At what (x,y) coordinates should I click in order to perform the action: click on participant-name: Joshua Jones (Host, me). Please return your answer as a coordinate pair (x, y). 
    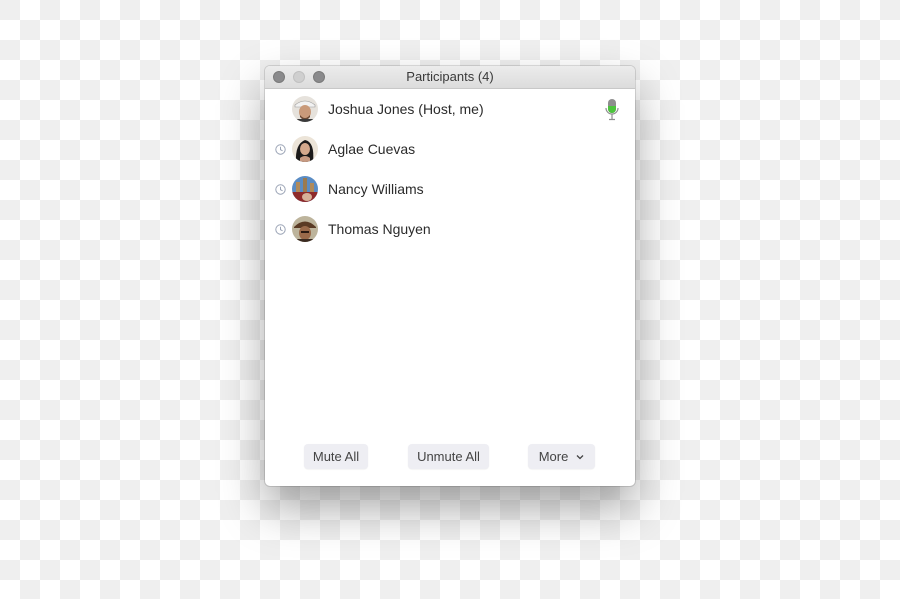
    Looking at the image, I should click on (406, 109).